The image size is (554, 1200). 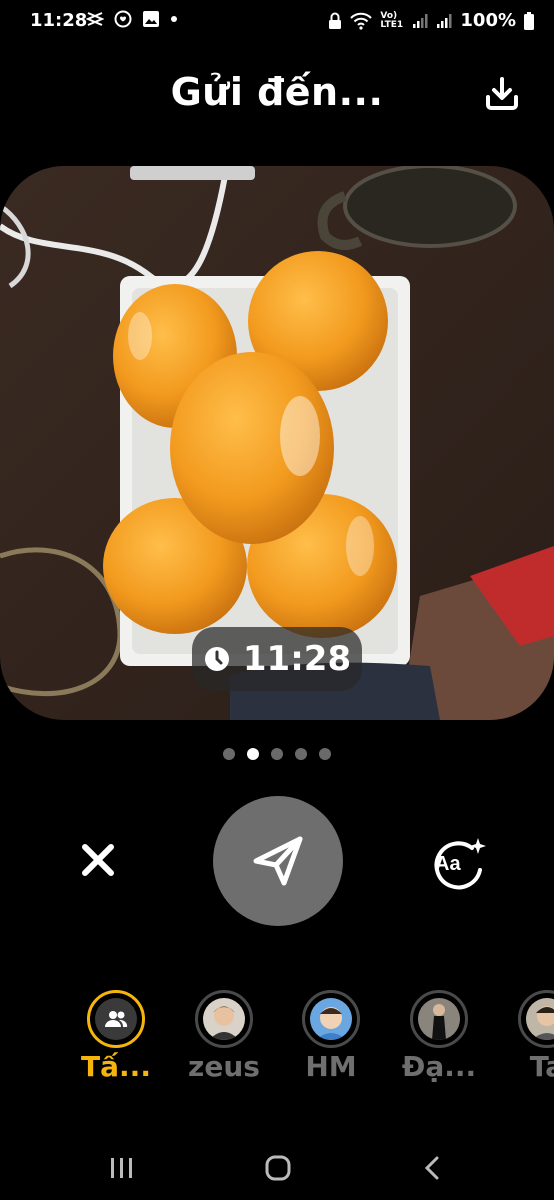 I want to click on recipient-ta: Ta, so click(x=525, y=1036).